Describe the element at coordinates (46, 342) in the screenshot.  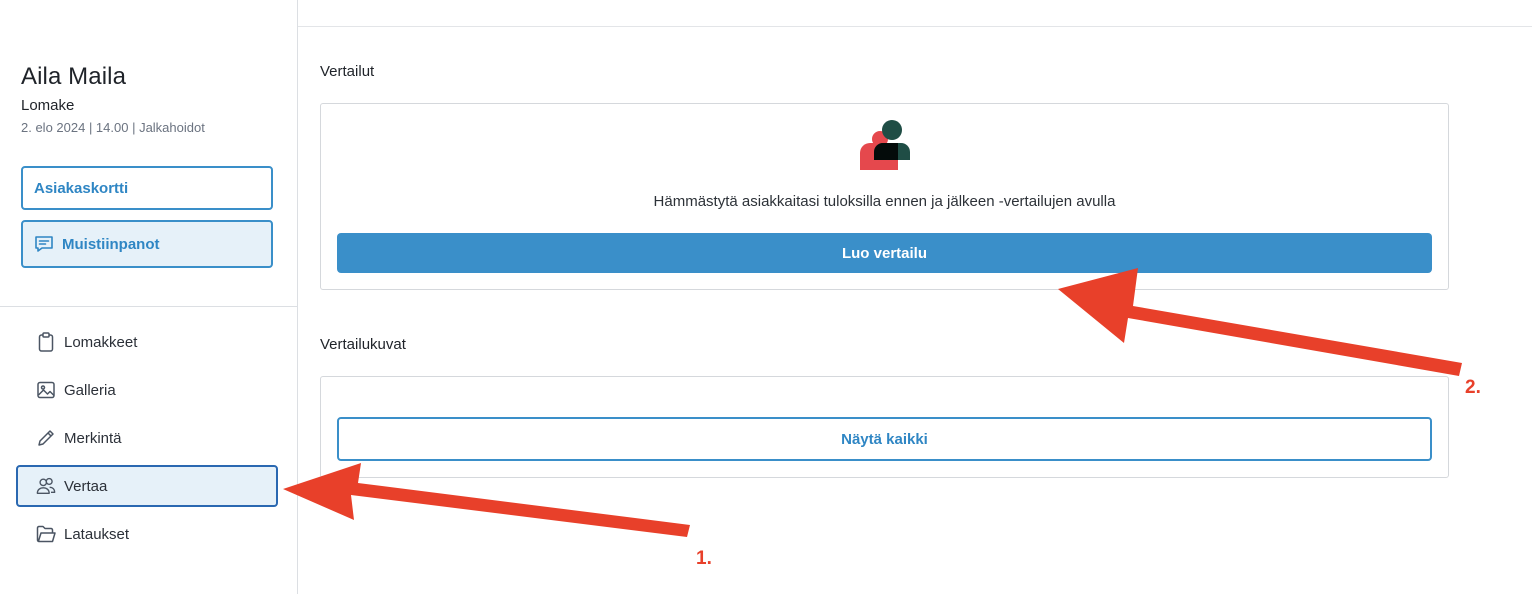
I see `clipboard-icon` at that location.